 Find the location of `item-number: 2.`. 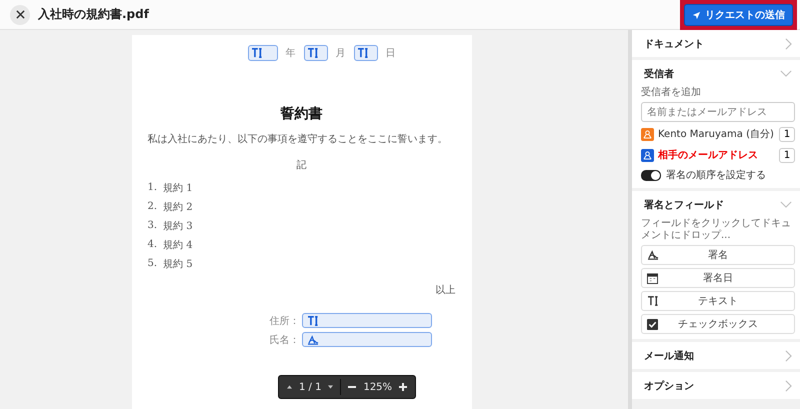

item-number: 2. is located at coordinates (153, 206).